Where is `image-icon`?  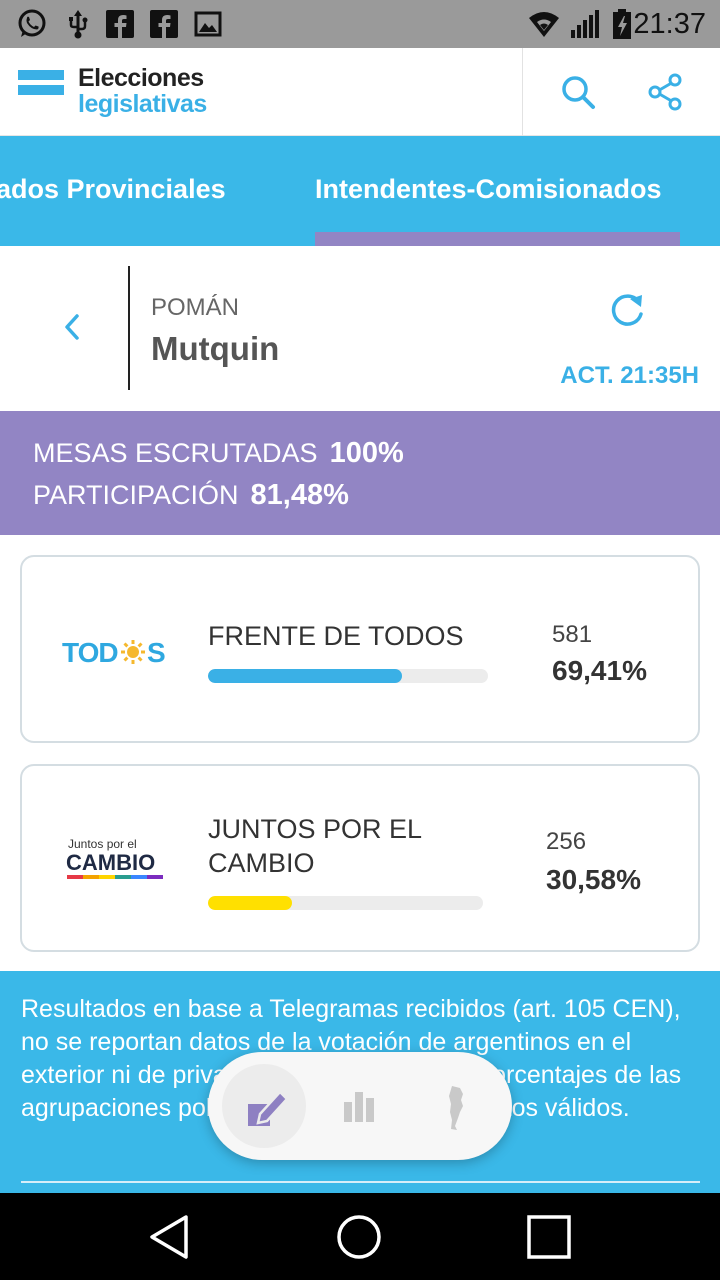 image-icon is located at coordinates (208, 24).